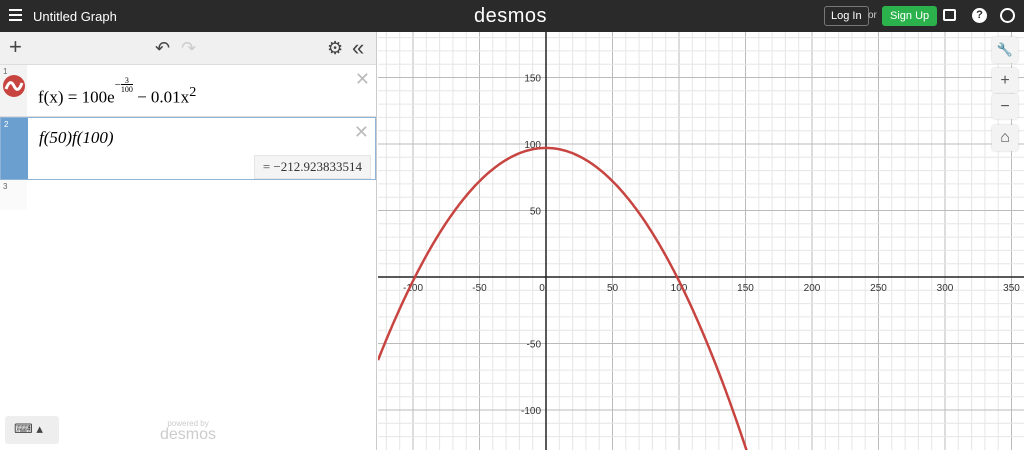  I want to click on zoom-out-button: −, so click(1005, 106).